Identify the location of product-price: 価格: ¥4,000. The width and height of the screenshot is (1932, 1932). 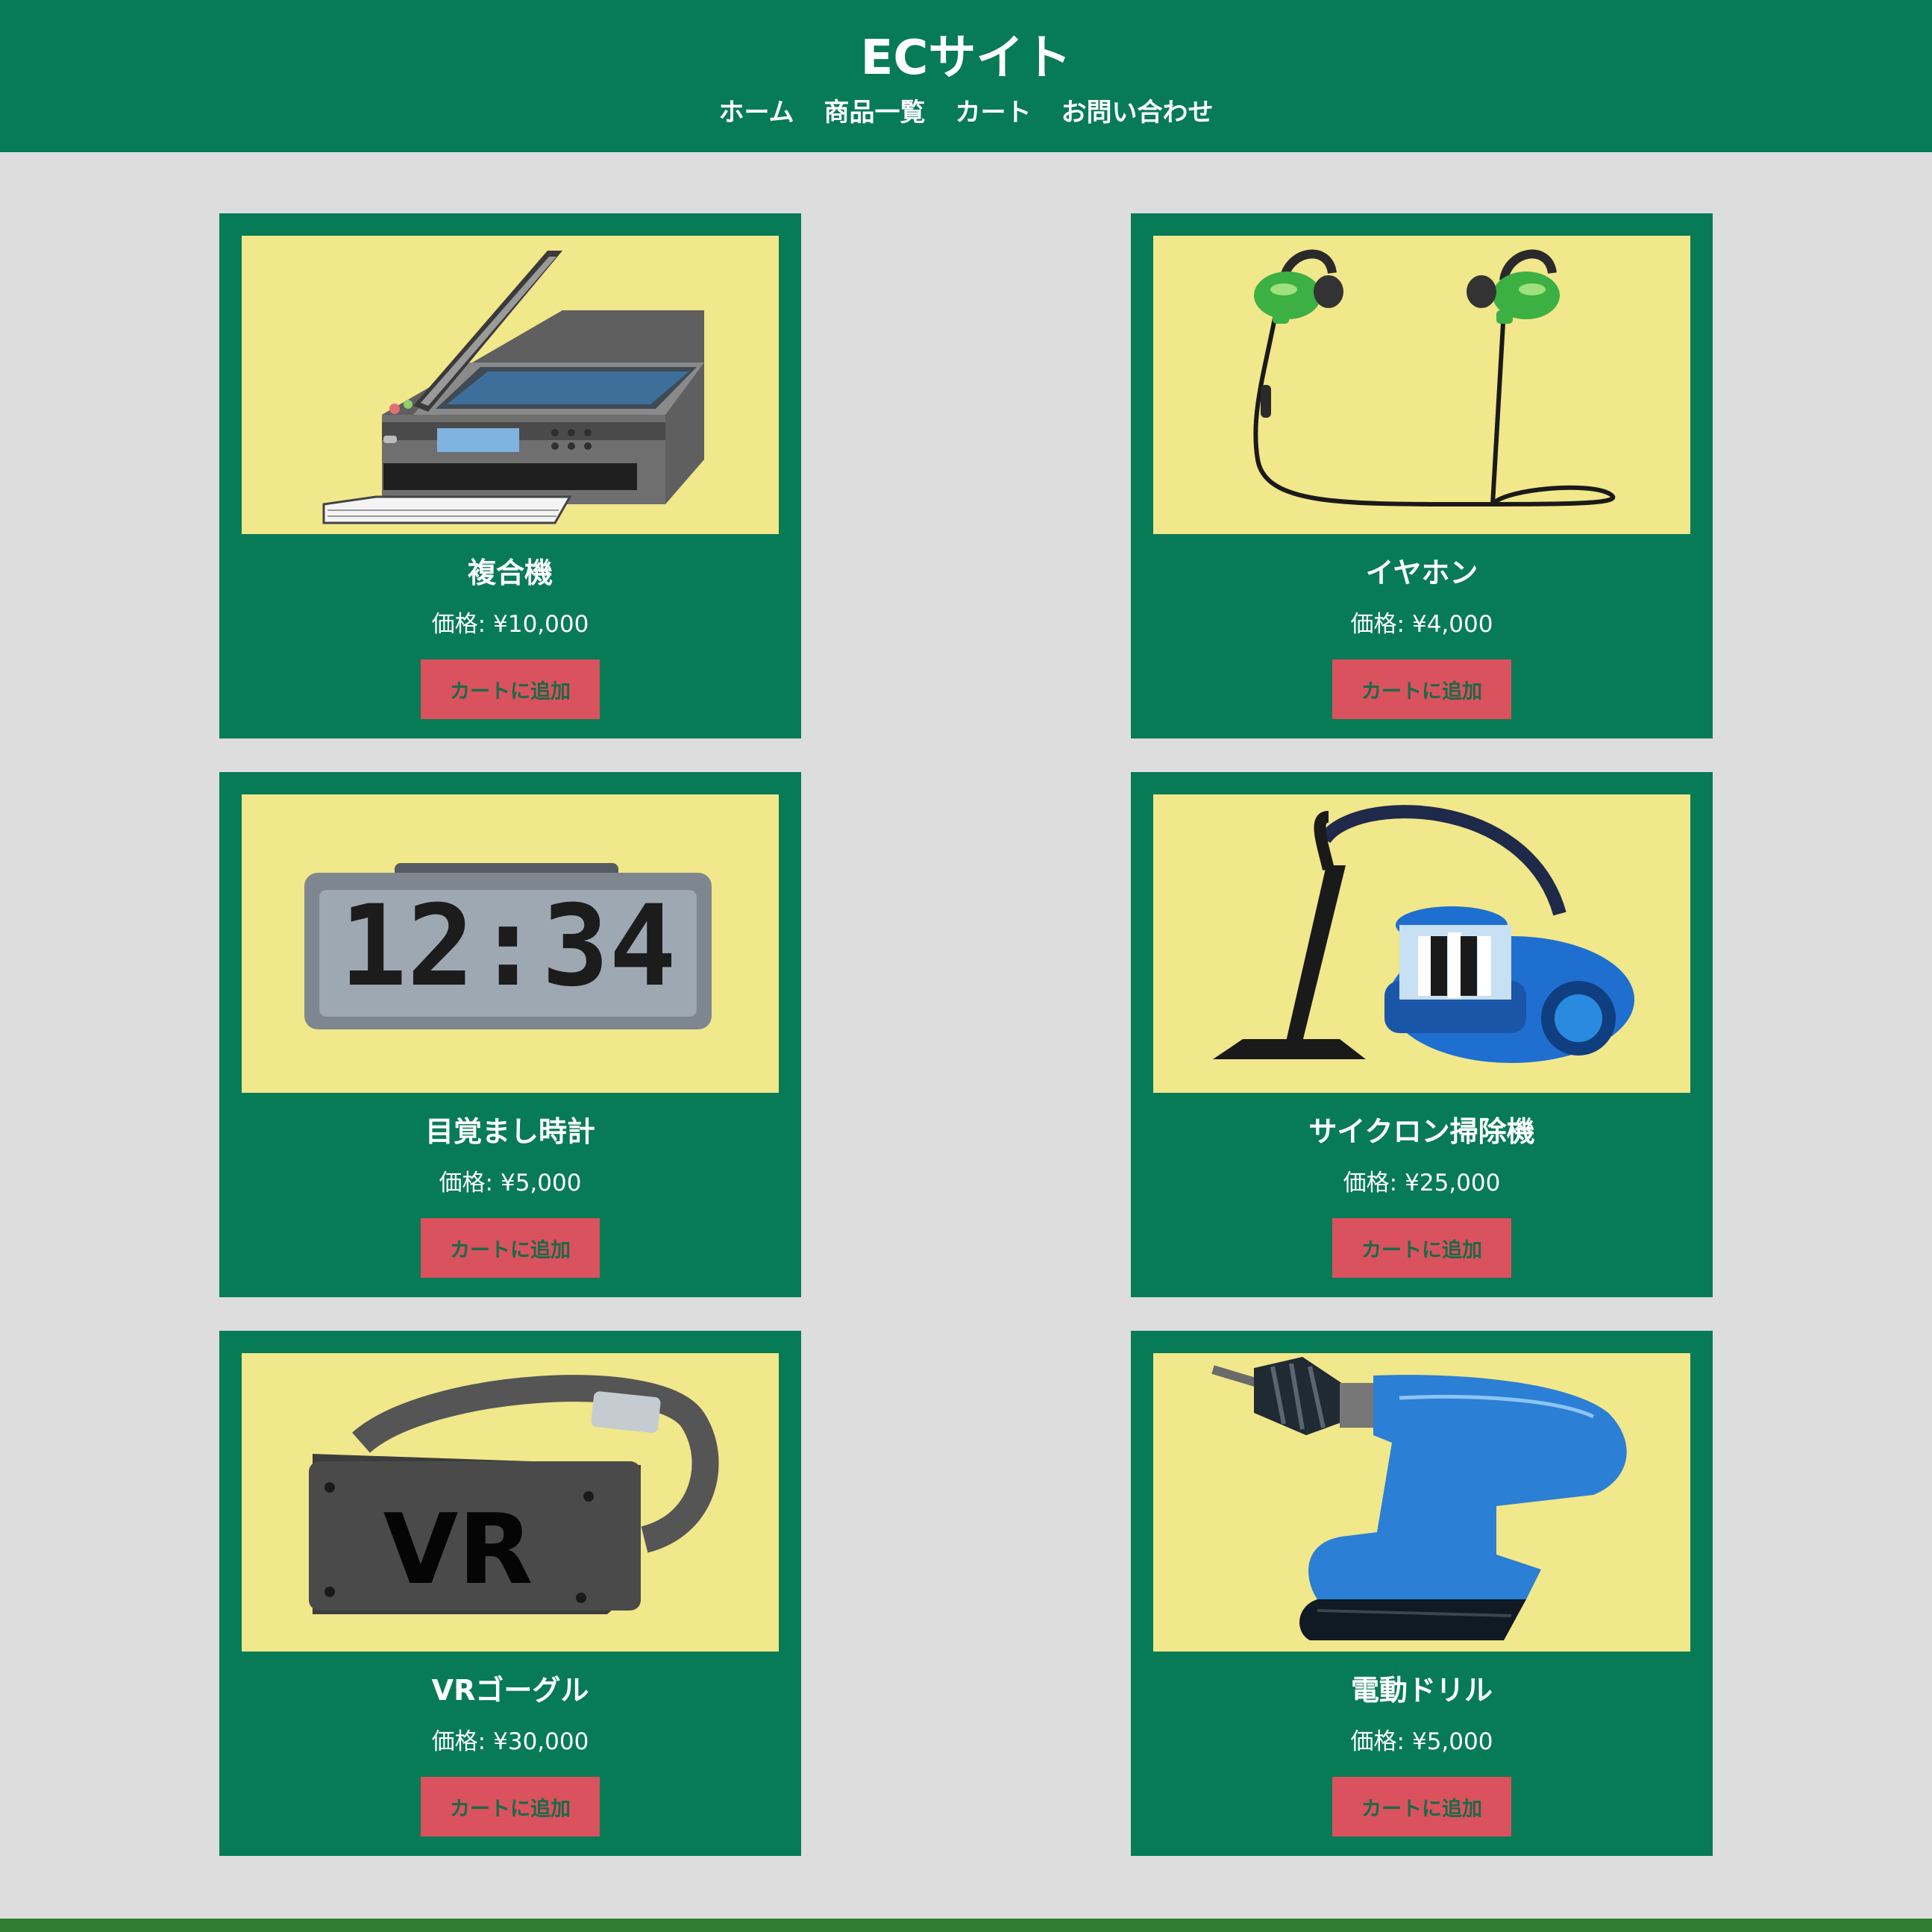
(1422, 624).